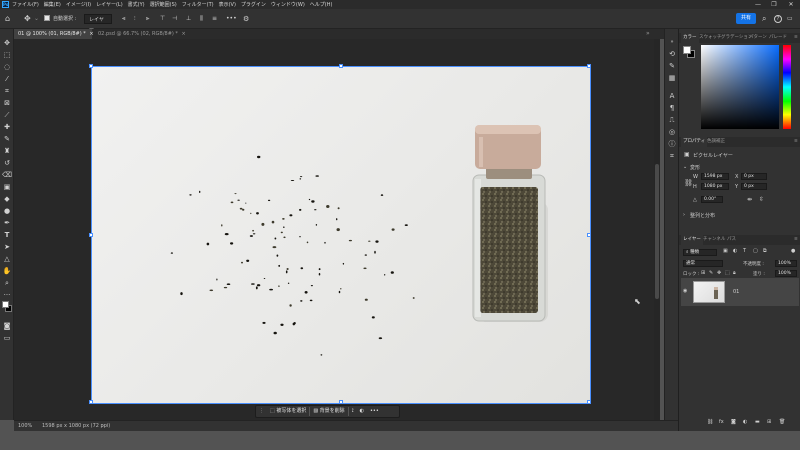 The image size is (800, 450). I want to click on layer-mask-icon: ◙, so click(733, 422).